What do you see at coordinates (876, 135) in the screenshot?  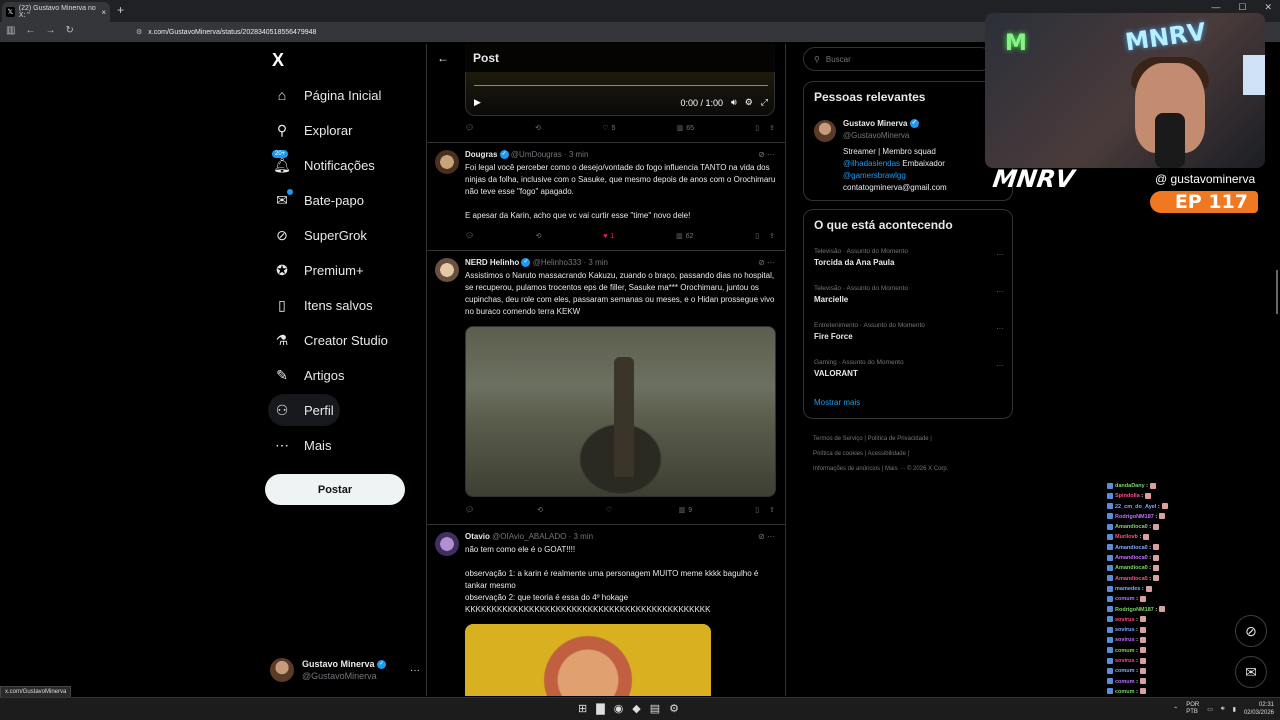 I see `person-handle: @GustavoMinerva` at bounding box center [876, 135].